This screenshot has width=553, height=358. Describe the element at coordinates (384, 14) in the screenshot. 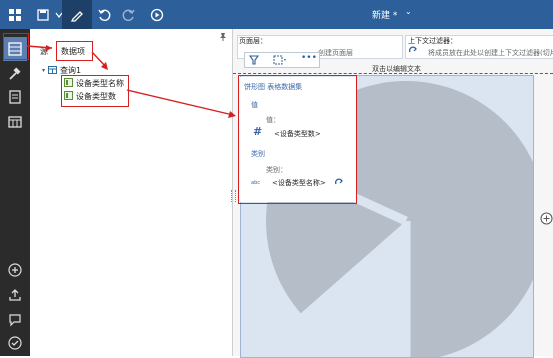

I see `document-title: 新建 *` at that location.